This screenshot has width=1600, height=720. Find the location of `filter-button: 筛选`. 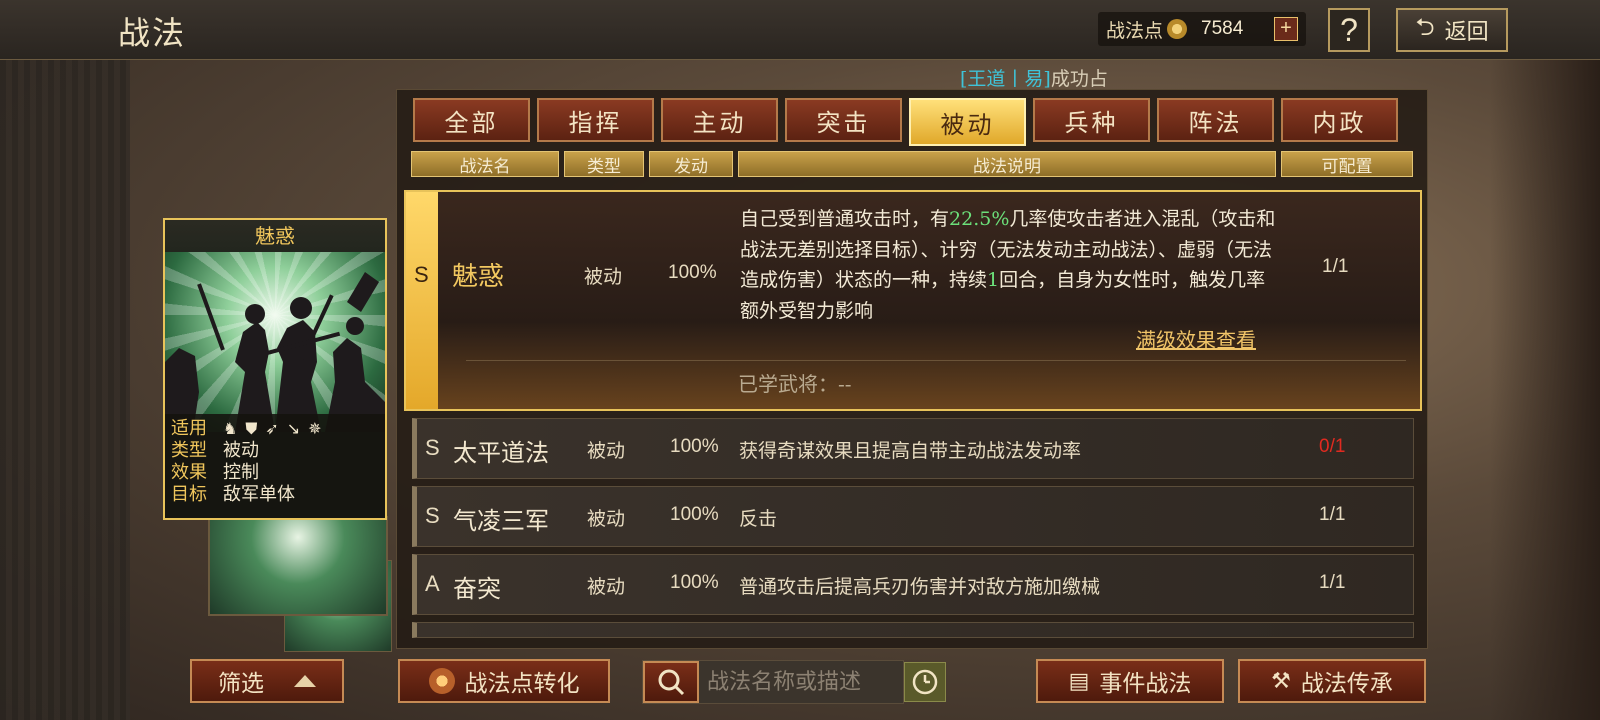

filter-button: 筛选 is located at coordinates (267, 681).